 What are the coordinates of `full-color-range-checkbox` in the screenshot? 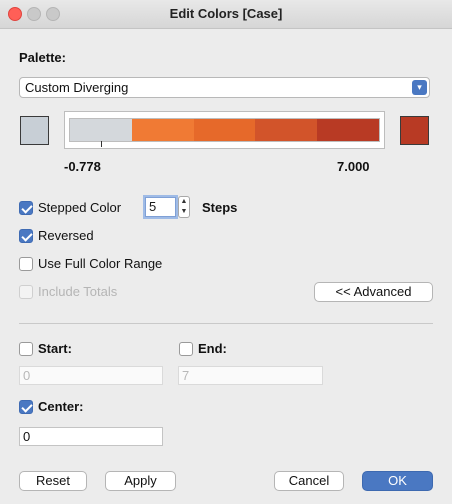 It's located at (26, 264).